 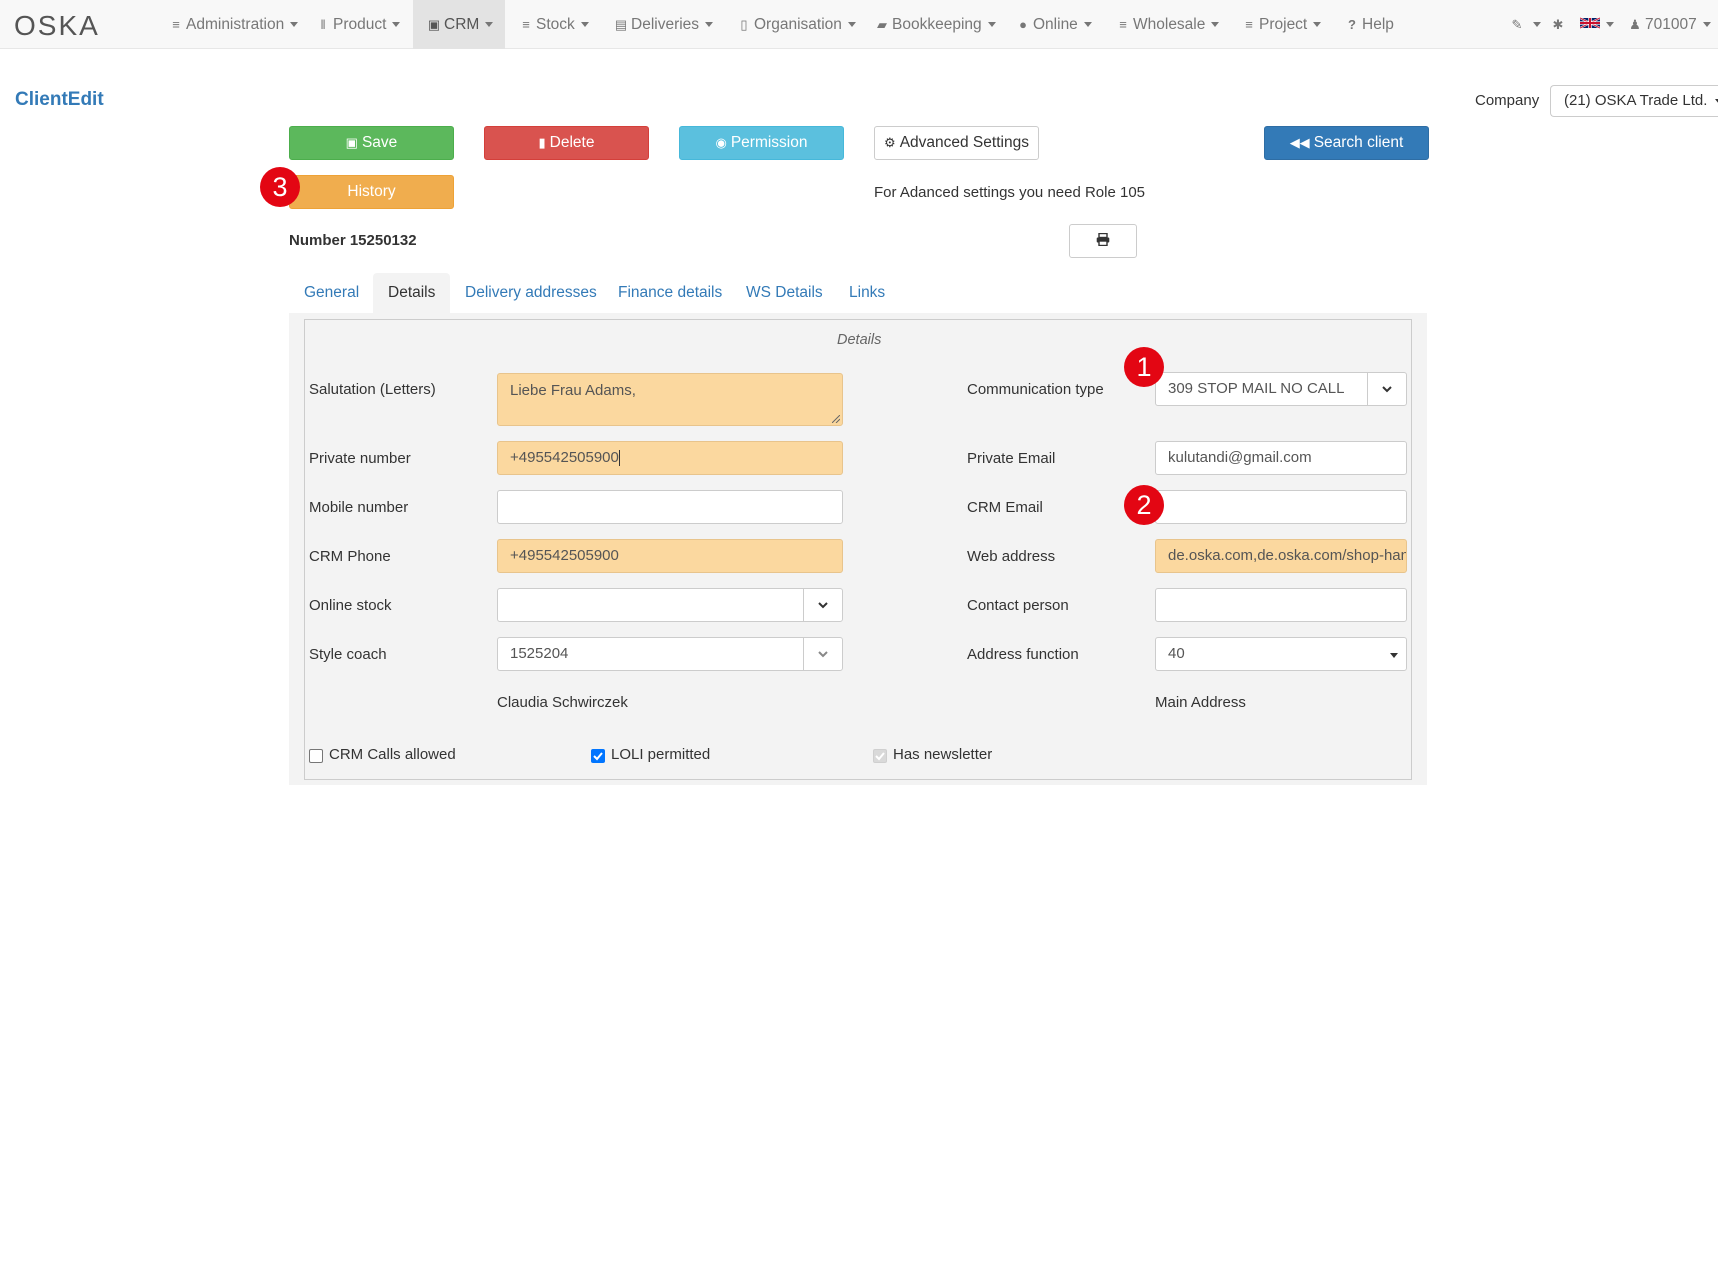 What do you see at coordinates (316, 756) in the screenshot?
I see `crm-calls-allowed-checkbox` at bounding box center [316, 756].